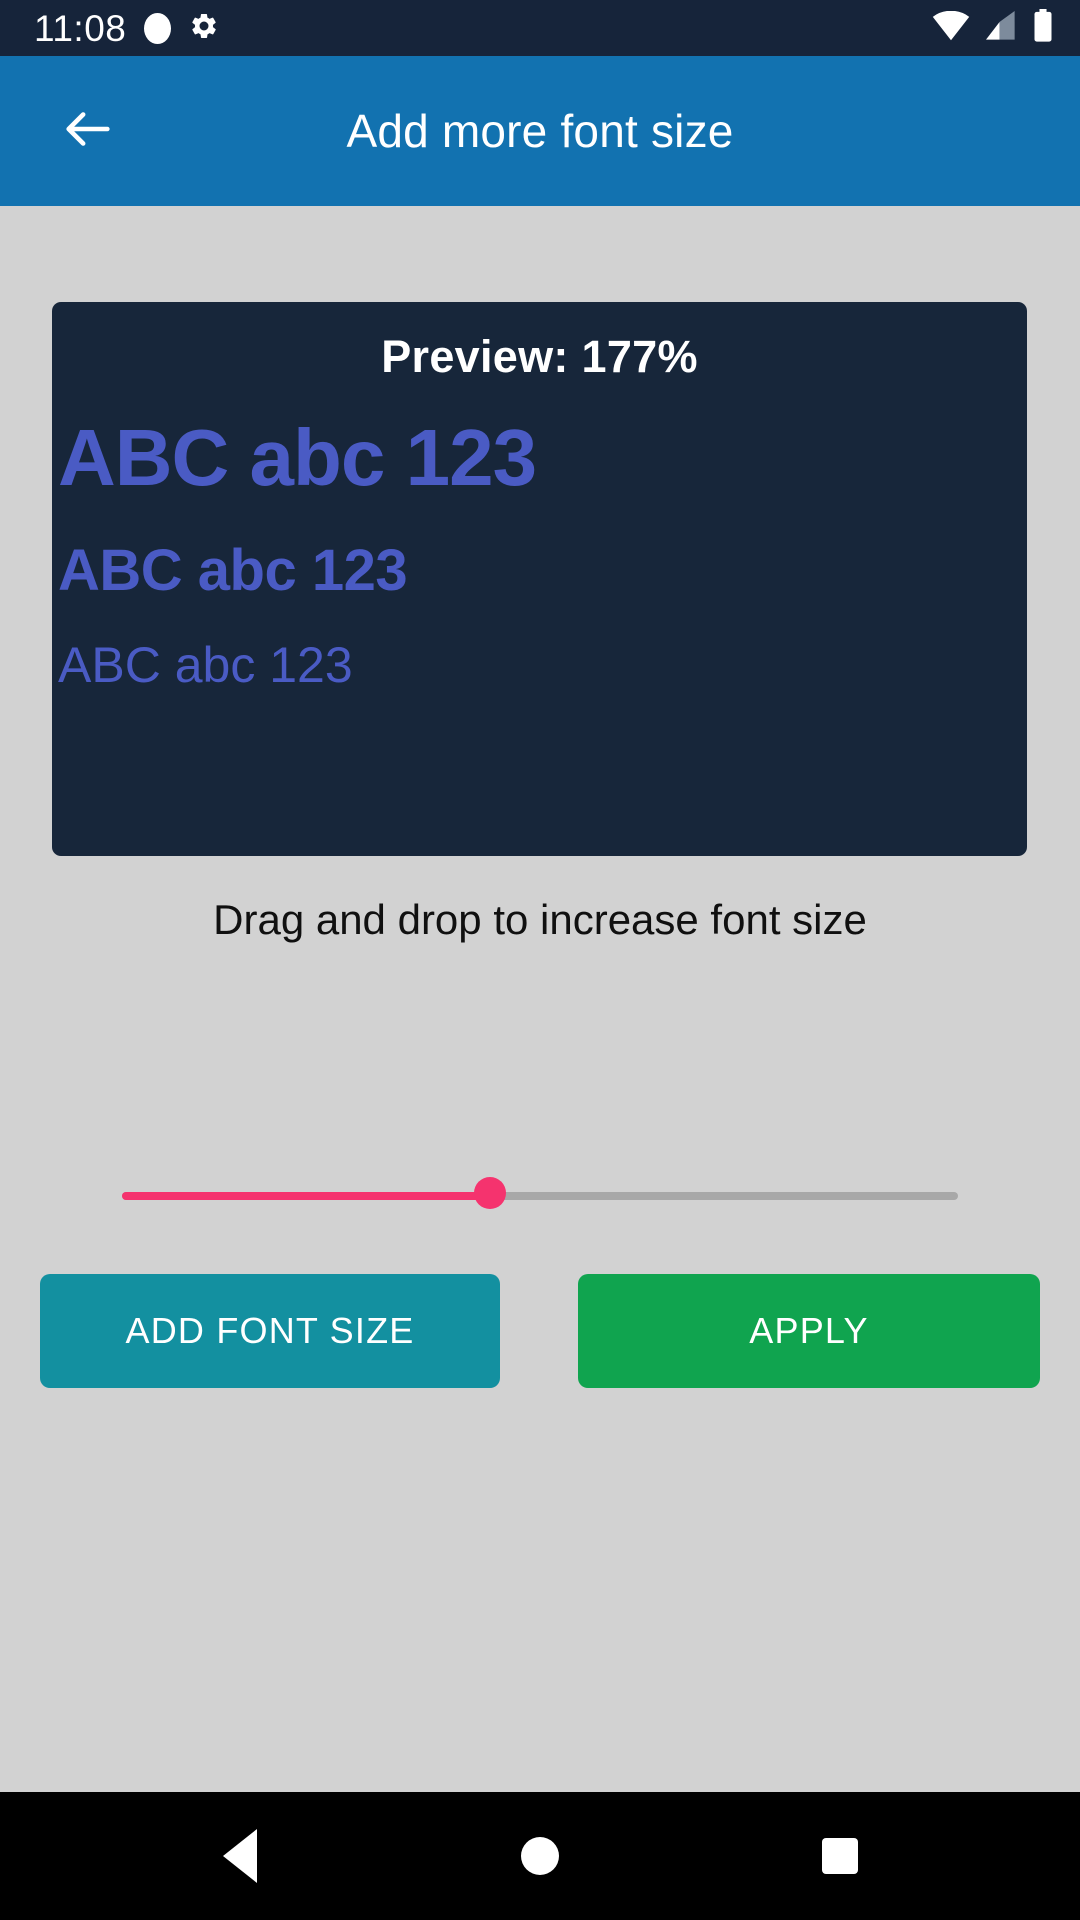 This screenshot has width=1080, height=1920. What do you see at coordinates (489, 1193) in the screenshot?
I see `slider-thumb` at bounding box center [489, 1193].